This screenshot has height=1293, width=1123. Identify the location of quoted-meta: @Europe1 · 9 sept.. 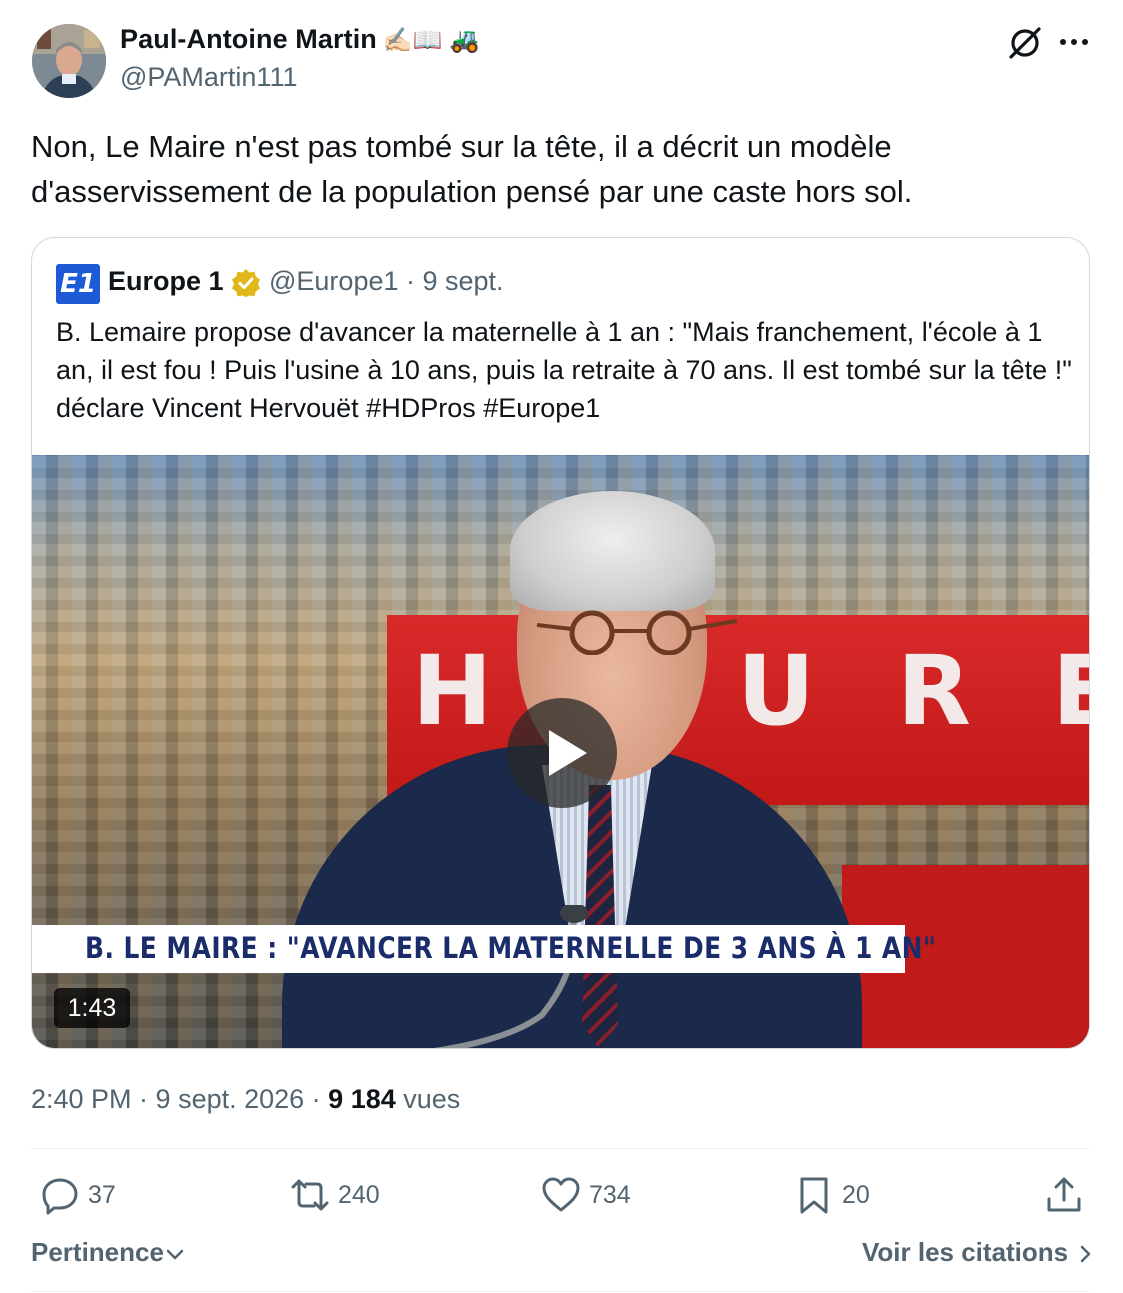
(386, 281).